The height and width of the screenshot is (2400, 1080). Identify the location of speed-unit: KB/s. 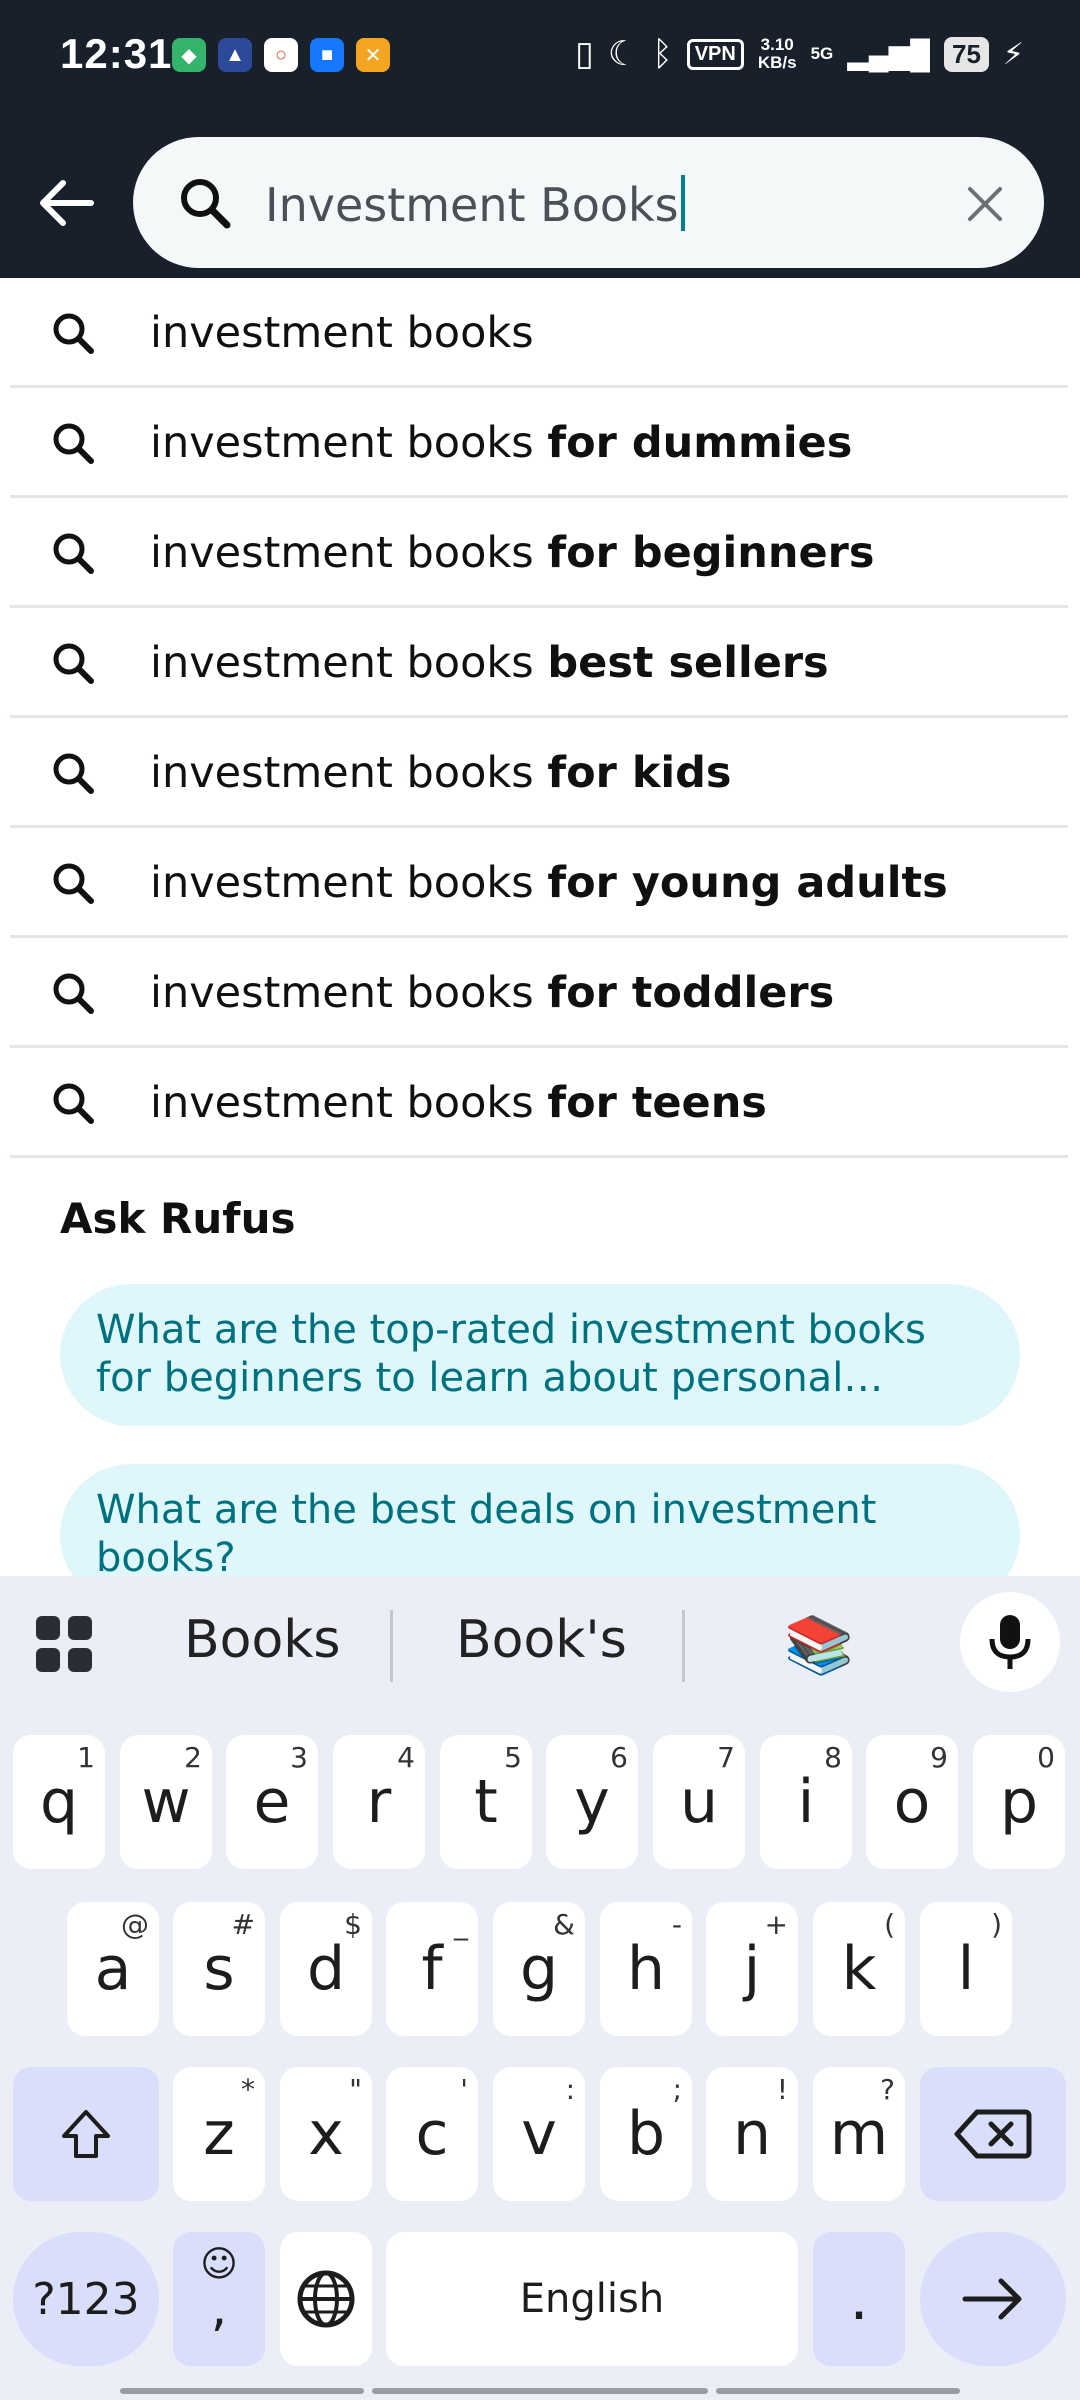
(777, 62).